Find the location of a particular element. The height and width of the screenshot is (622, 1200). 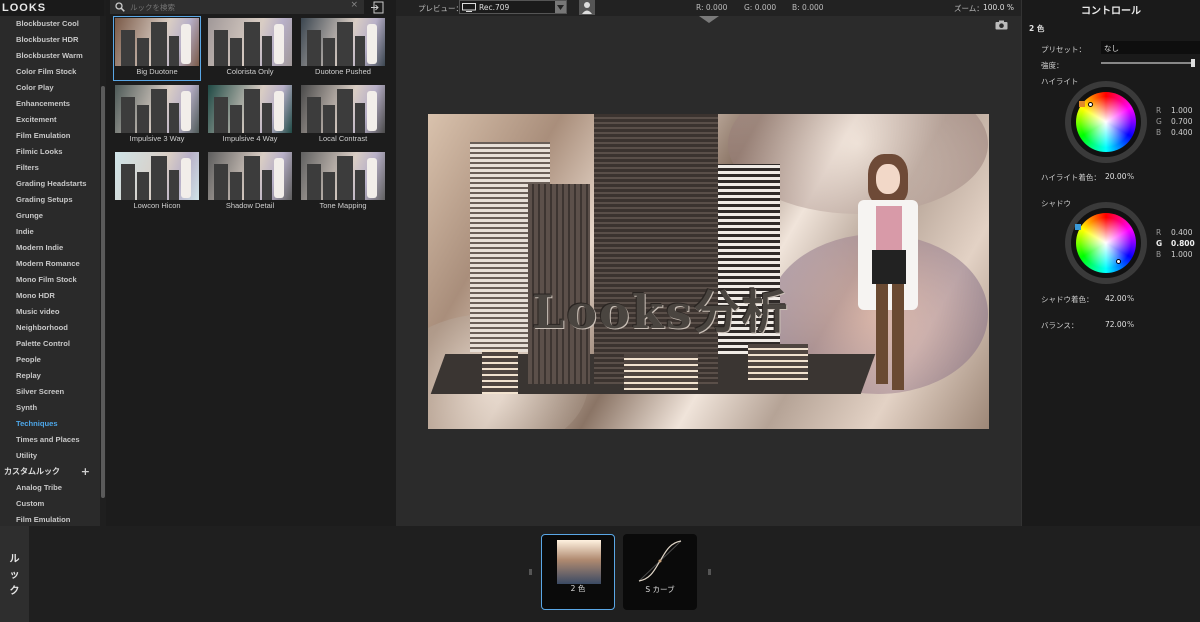

strength-label: 強度： is located at coordinates (1052, 65).